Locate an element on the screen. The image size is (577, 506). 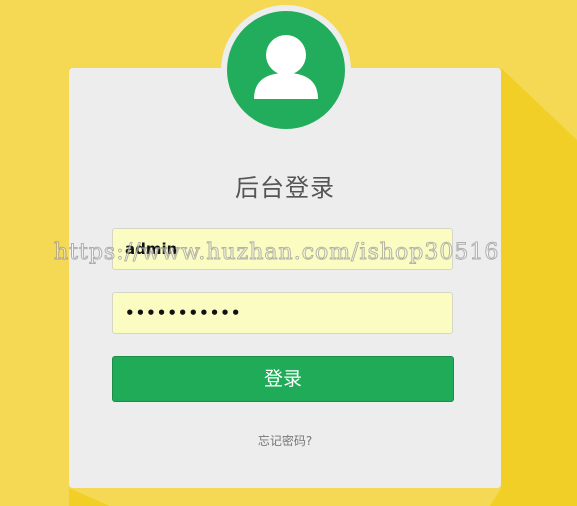
avatar-circle is located at coordinates (286, 70).